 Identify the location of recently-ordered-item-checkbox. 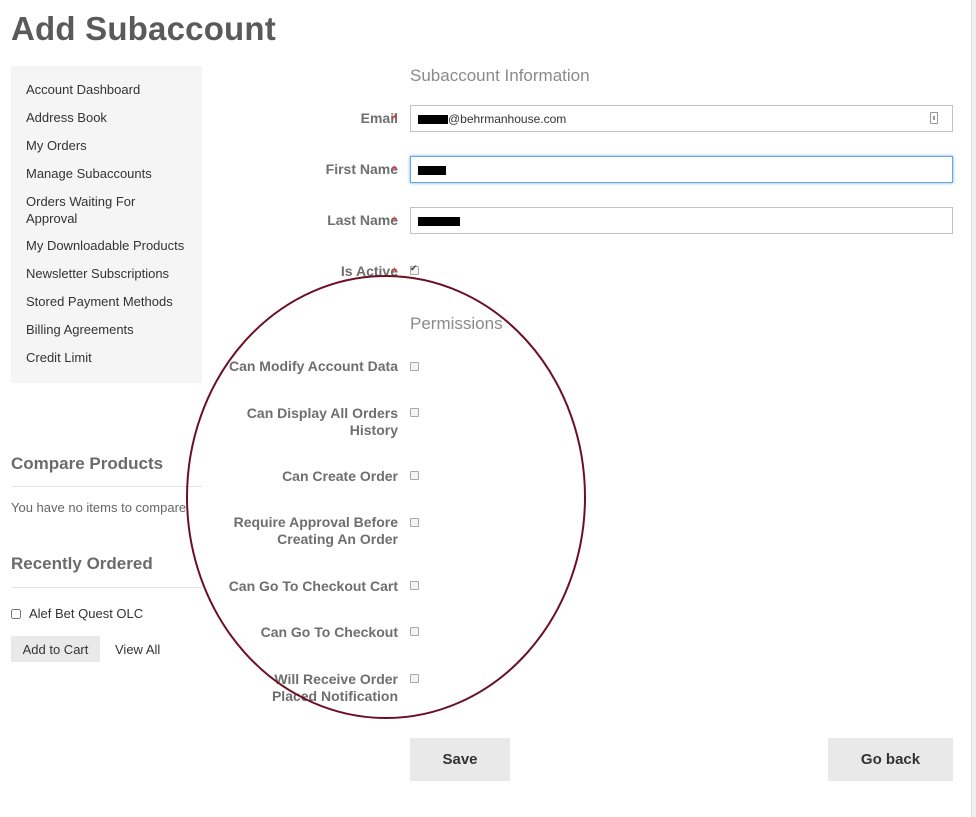
(16, 613).